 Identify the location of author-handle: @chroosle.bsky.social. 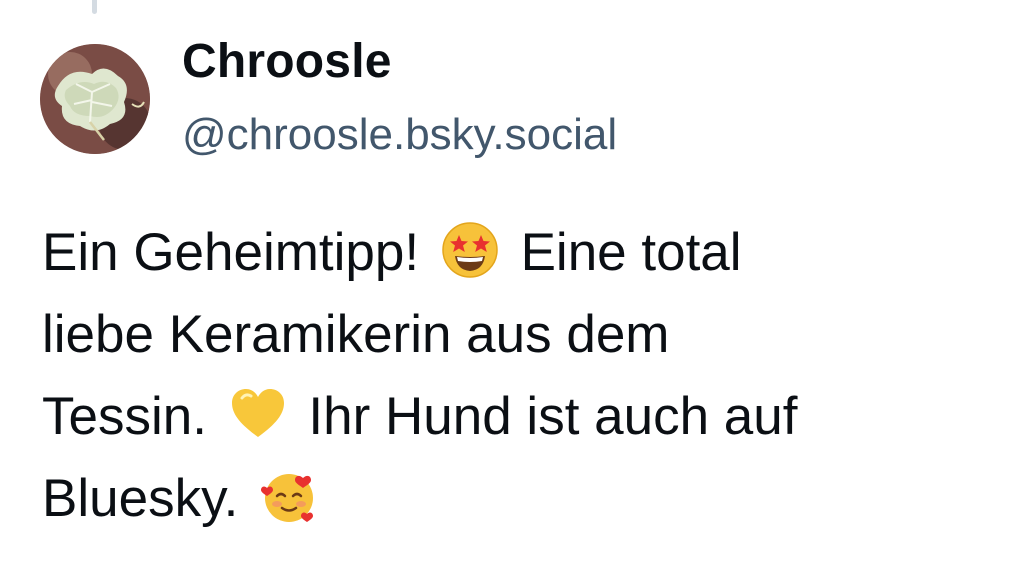
(399, 135).